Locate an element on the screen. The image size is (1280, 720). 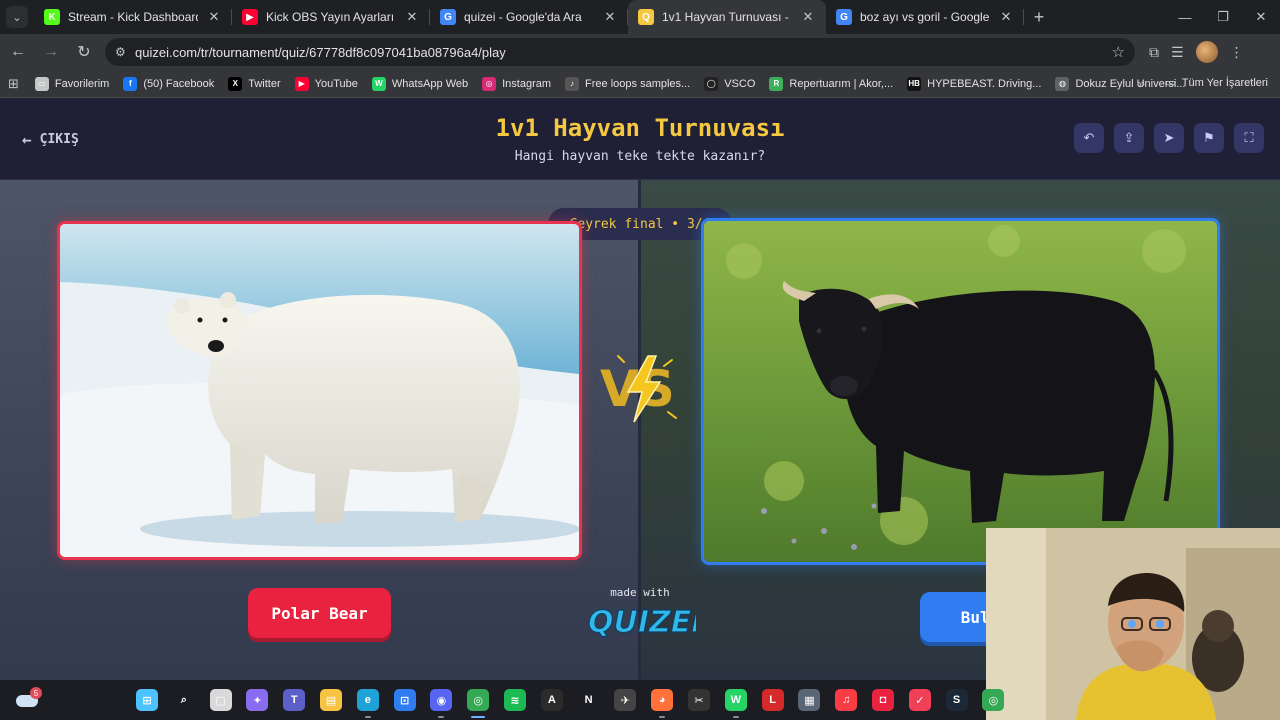
close-window-icon: ✕ is located at coordinates (1261, 17).